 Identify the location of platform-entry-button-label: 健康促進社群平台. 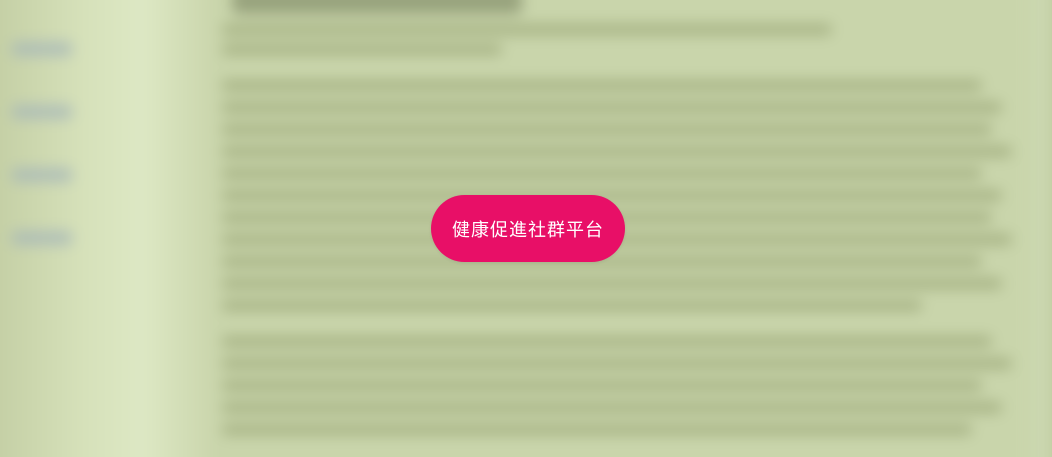
(528, 230).